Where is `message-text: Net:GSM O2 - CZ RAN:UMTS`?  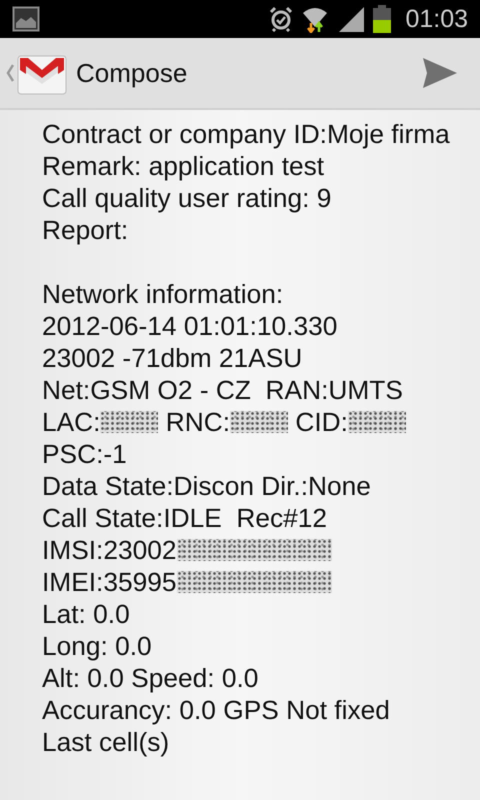
message-text: Net:GSM O2 - CZ RAN:UMTS is located at coordinates (222, 390).